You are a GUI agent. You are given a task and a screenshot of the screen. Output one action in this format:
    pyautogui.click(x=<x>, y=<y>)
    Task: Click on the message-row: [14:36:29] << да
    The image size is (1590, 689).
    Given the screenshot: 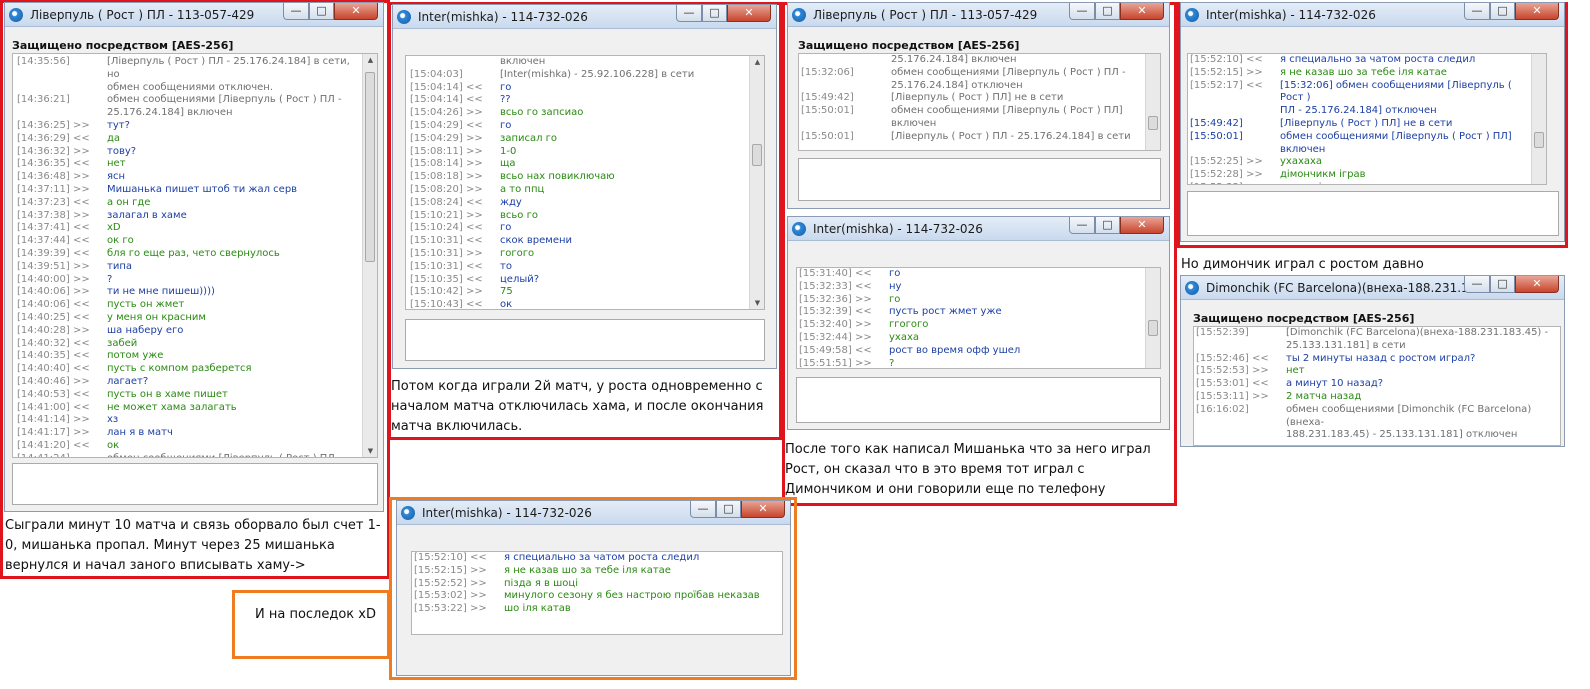 What is the action you would take?
    pyautogui.click(x=188, y=139)
    